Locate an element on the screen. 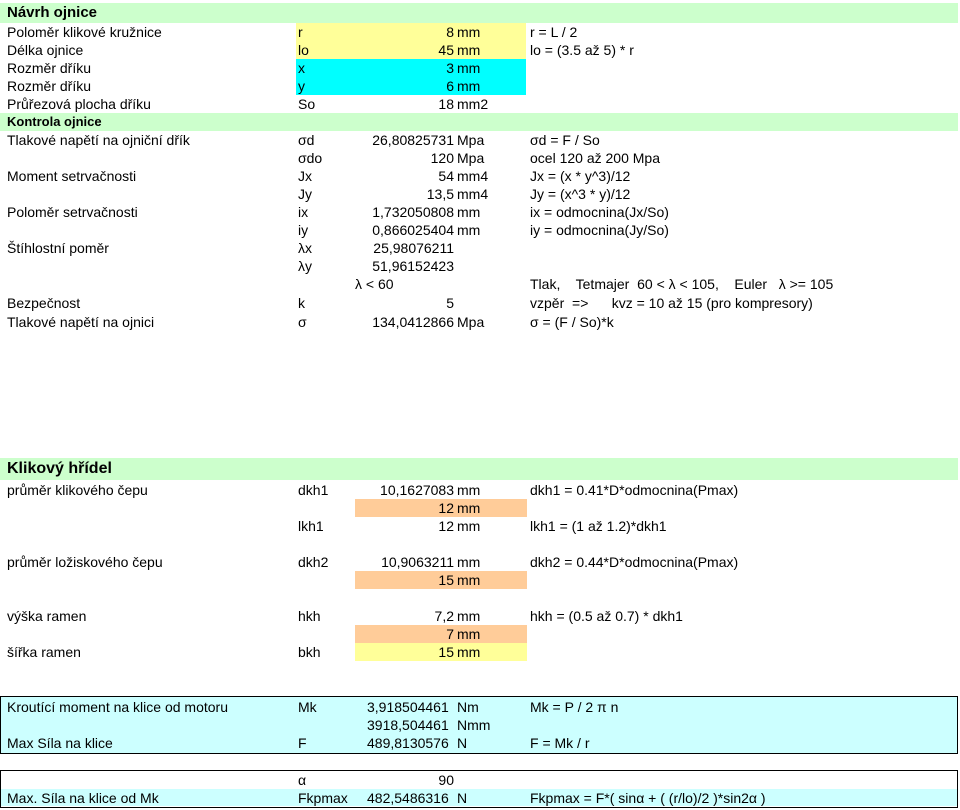 The height and width of the screenshot is (810, 960). row-label: Kroutící moment na klice od motoru is located at coordinates (117, 707).